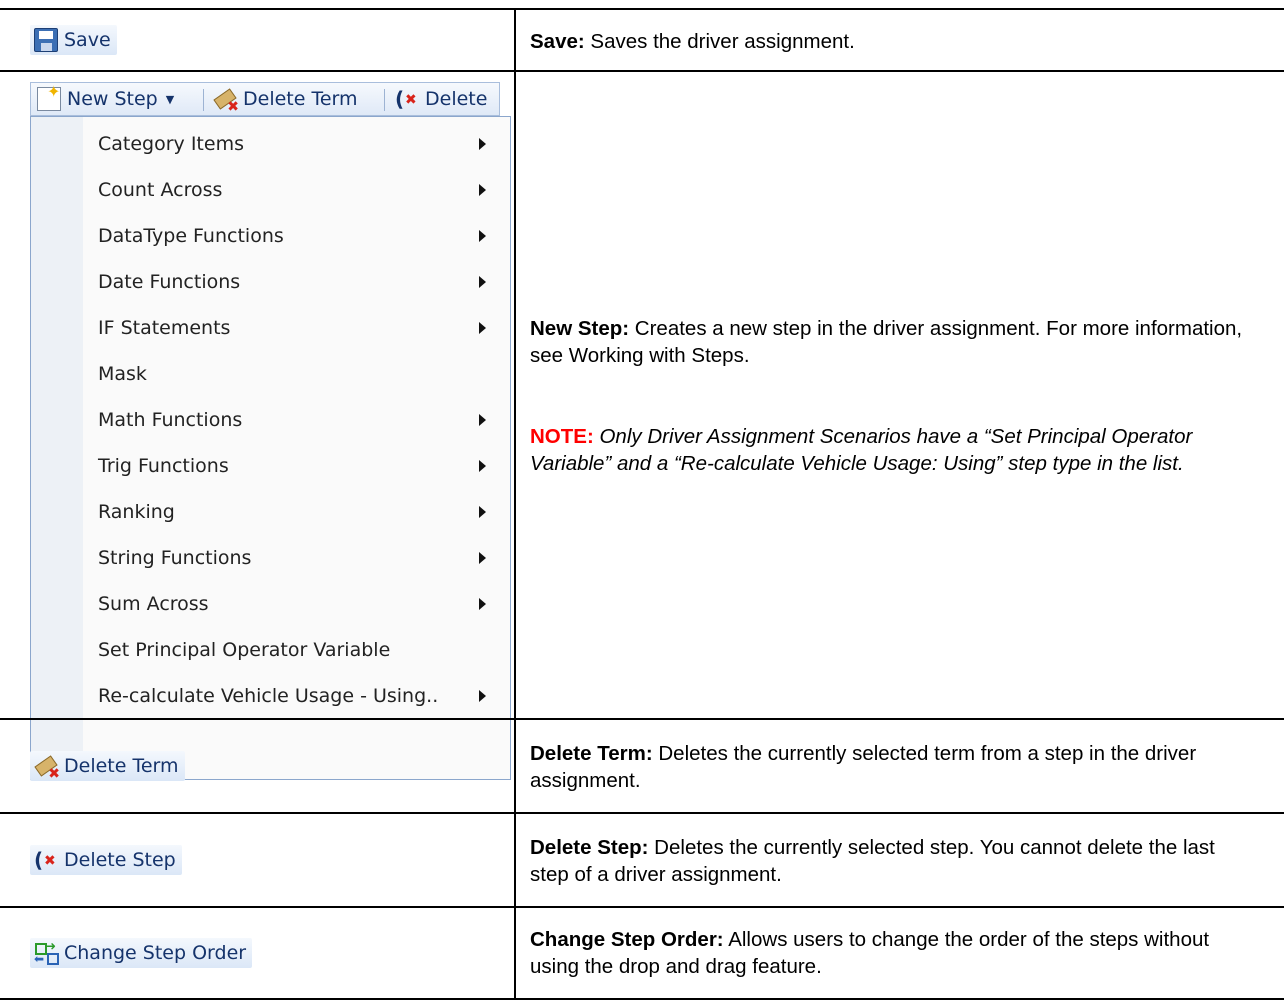 The image size is (1284, 1000). Describe the element at coordinates (112, 99) in the screenshot. I see `new-step-label: New Step` at that location.